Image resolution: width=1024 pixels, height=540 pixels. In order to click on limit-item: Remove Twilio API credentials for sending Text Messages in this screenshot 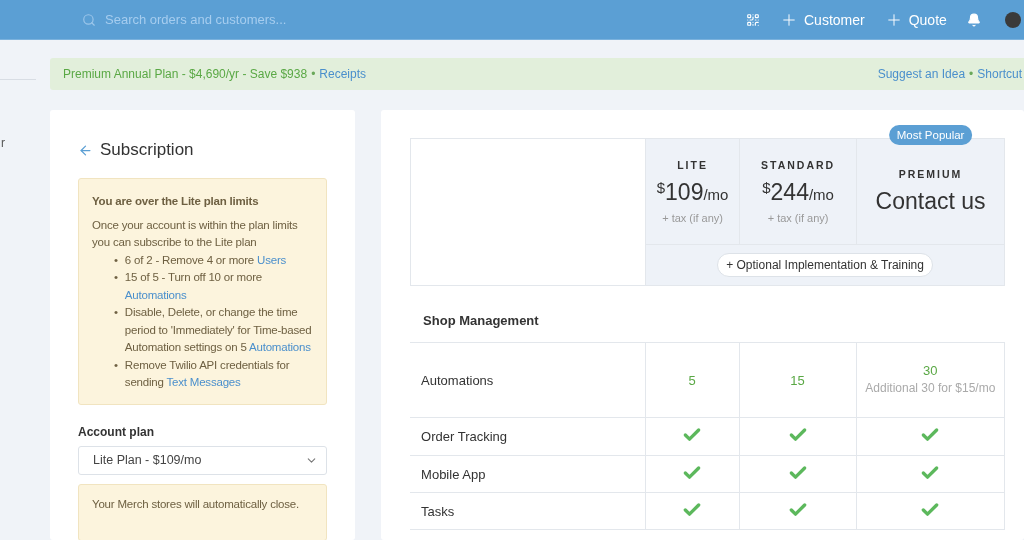, I will do `click(207, 373)`.